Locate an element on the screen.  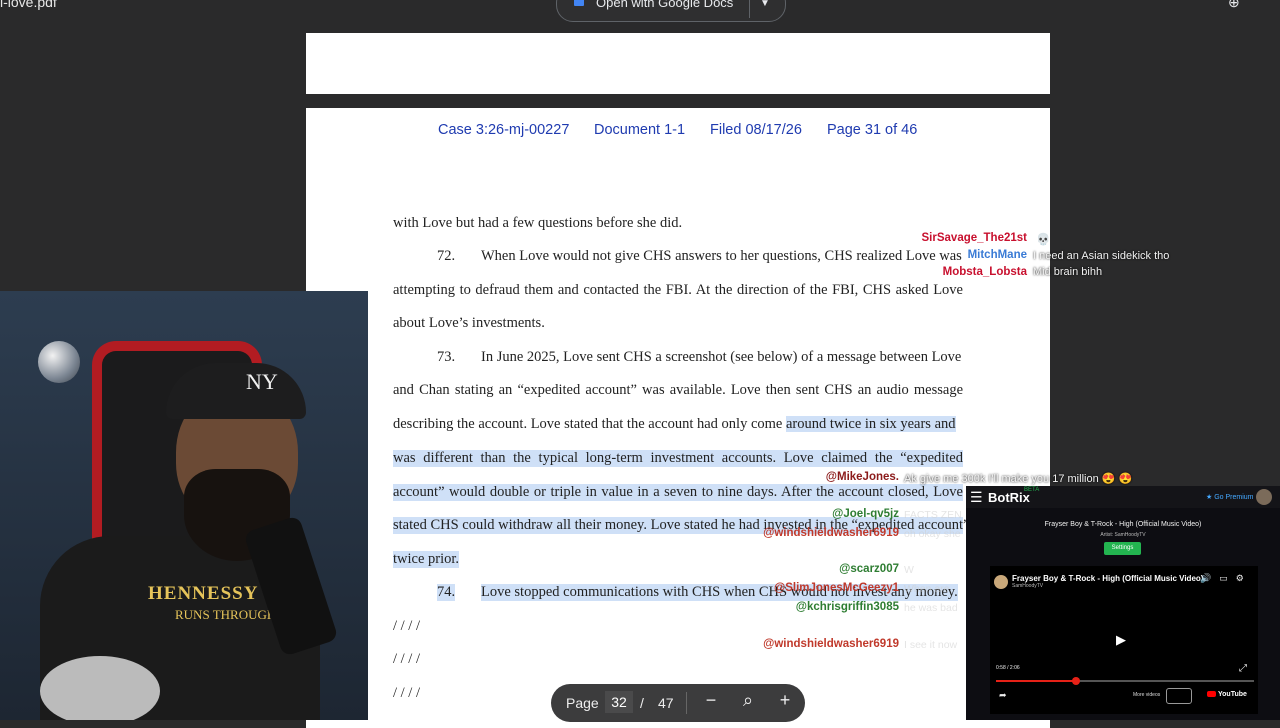
chat-message: oh okay she is located at coordinates (932, 534).